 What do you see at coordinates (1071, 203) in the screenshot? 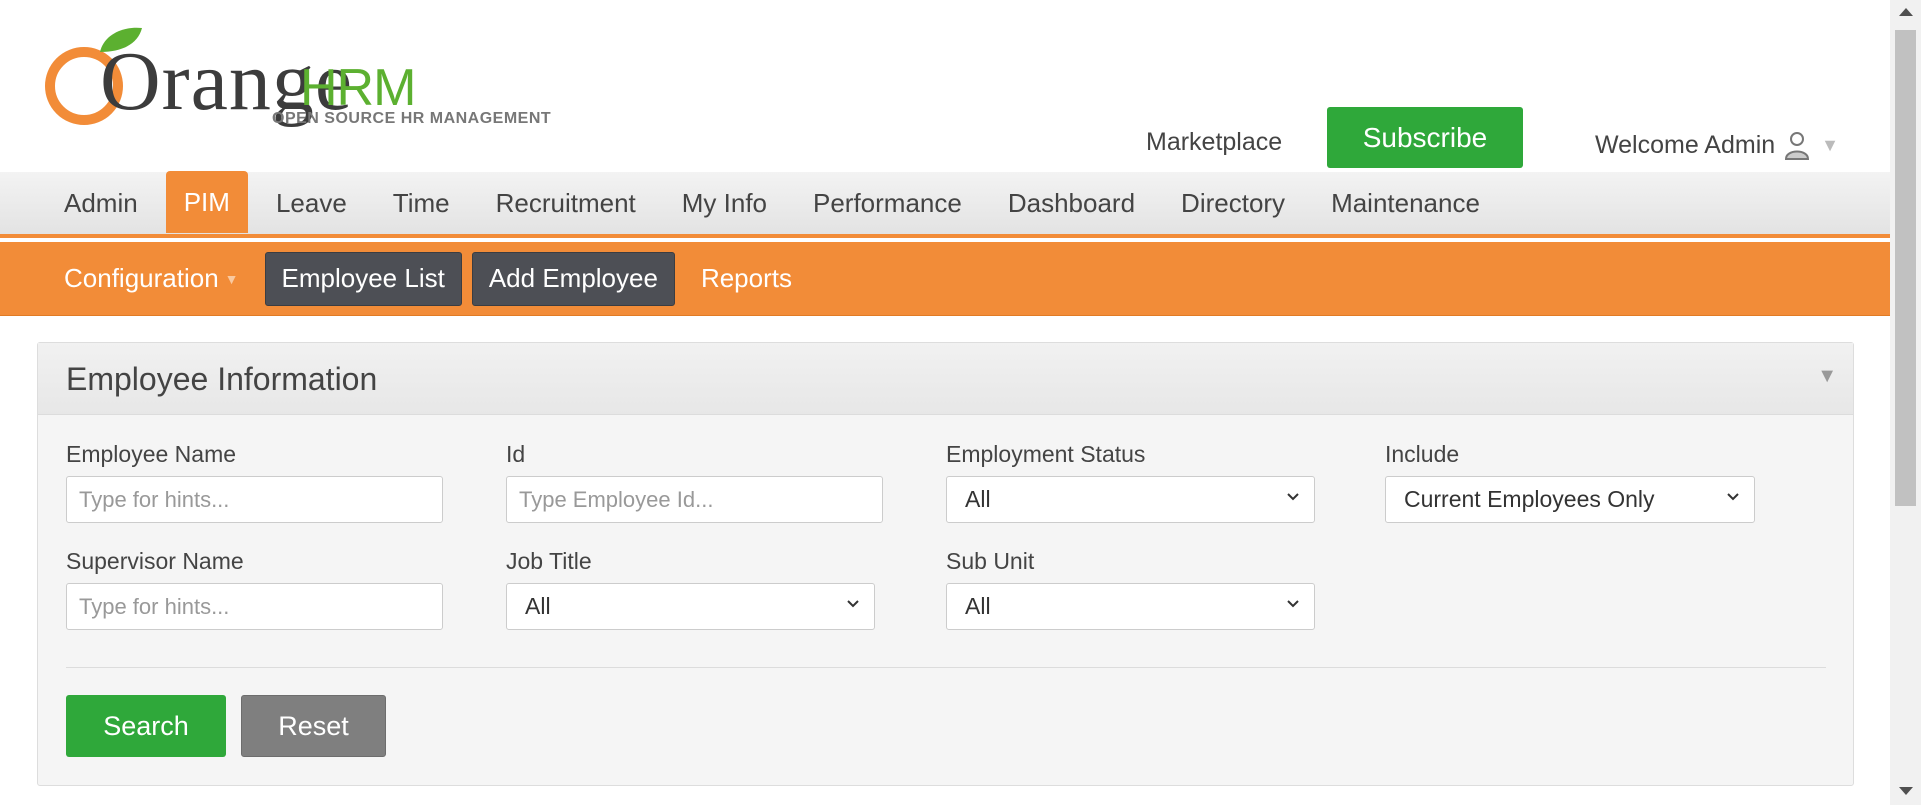
I see `nav-dashboard: Dashboard` at bounding box center [1071, 203].